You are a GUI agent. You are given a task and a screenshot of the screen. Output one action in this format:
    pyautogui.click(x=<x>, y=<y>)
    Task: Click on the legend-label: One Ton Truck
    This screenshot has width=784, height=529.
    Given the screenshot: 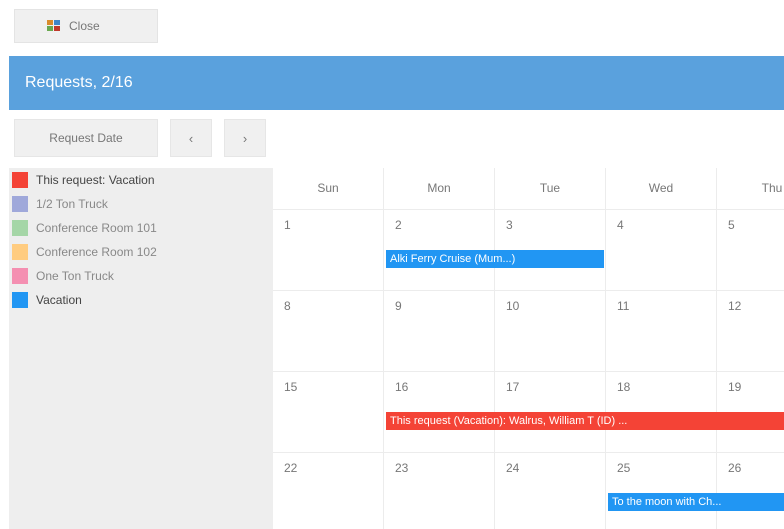 What is the action you would take?
    pyautogui.click(x=75, y=276)
    